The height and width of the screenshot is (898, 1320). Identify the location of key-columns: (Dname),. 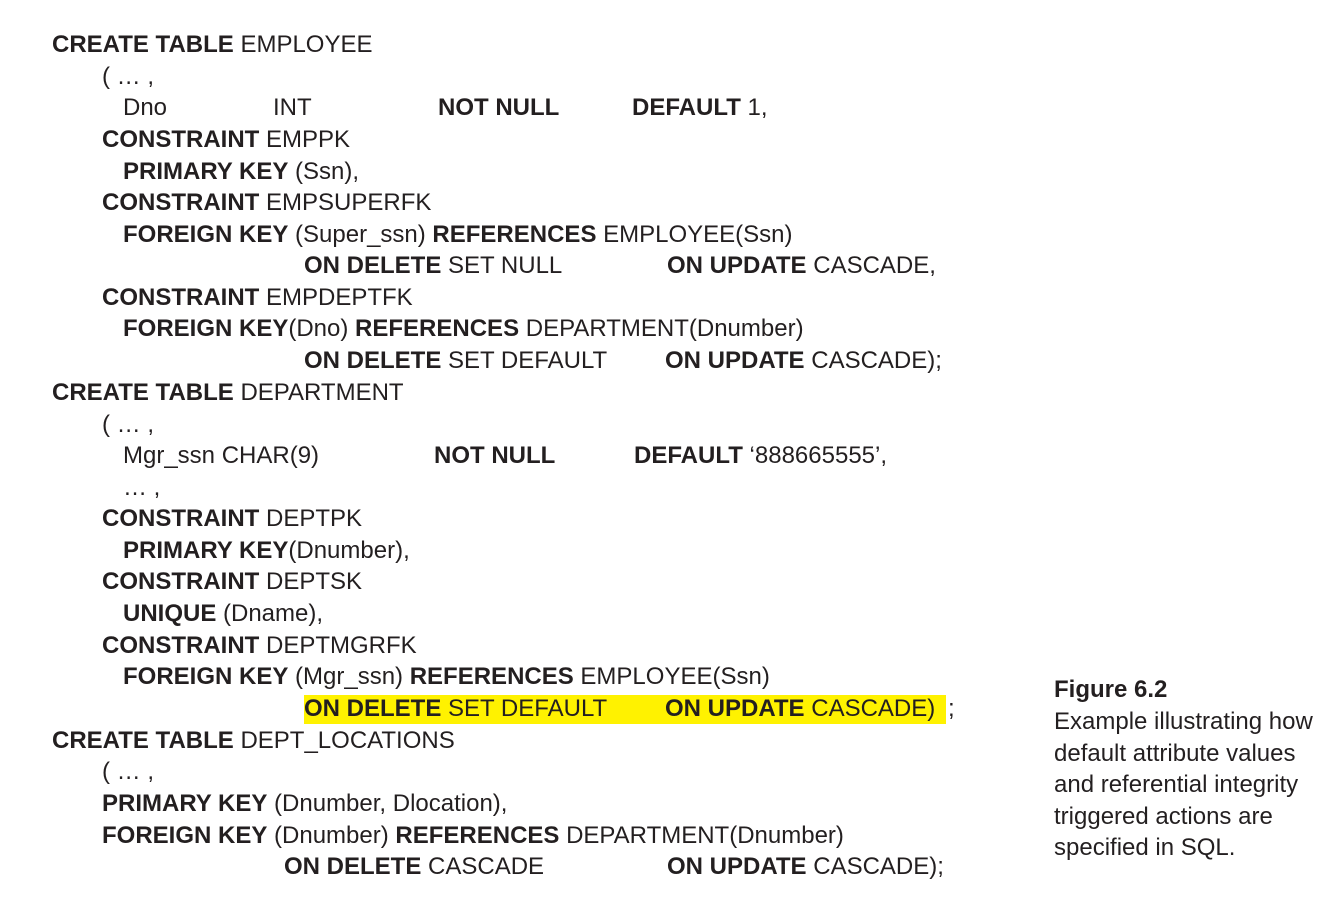
(270, 613).